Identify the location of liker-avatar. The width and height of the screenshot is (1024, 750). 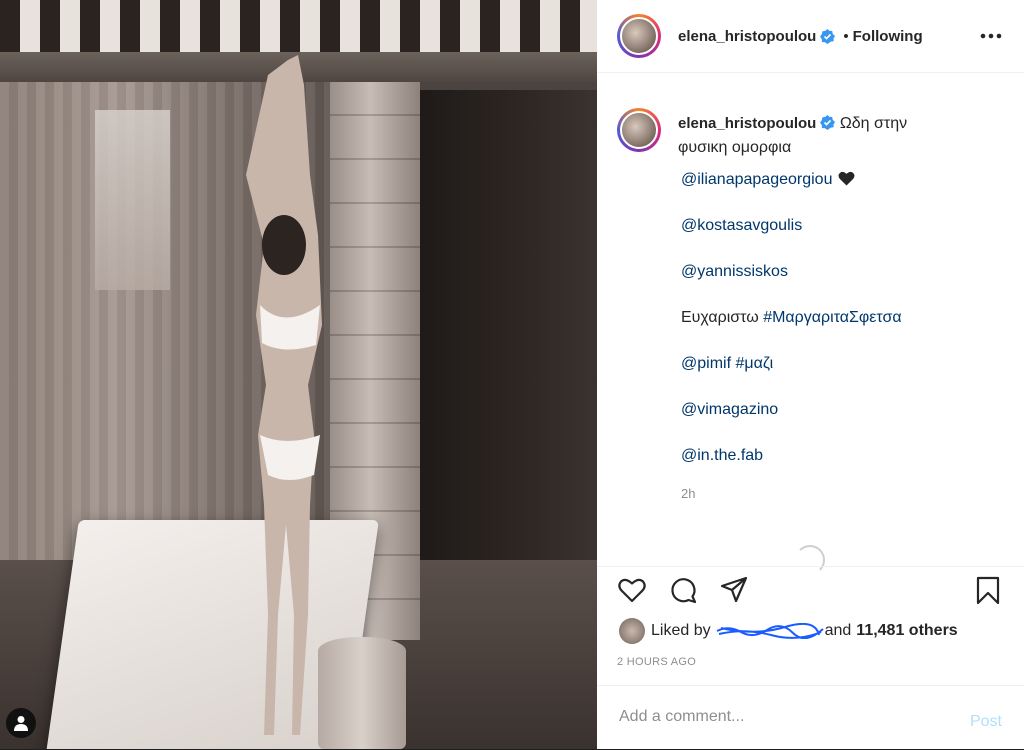
(632, 631).